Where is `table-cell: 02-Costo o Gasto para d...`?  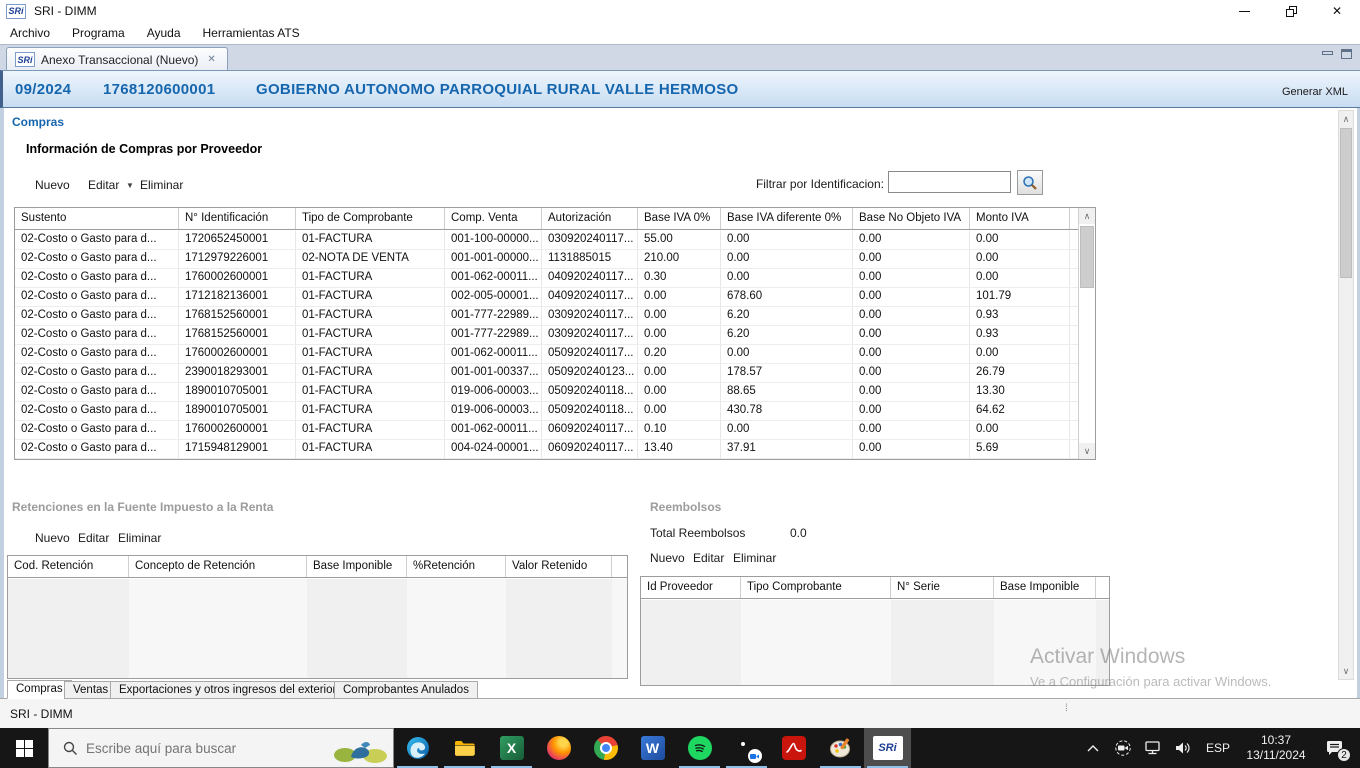
table-cell: 02-Costo o Gasto para d... is located at coordinates (97, 449).